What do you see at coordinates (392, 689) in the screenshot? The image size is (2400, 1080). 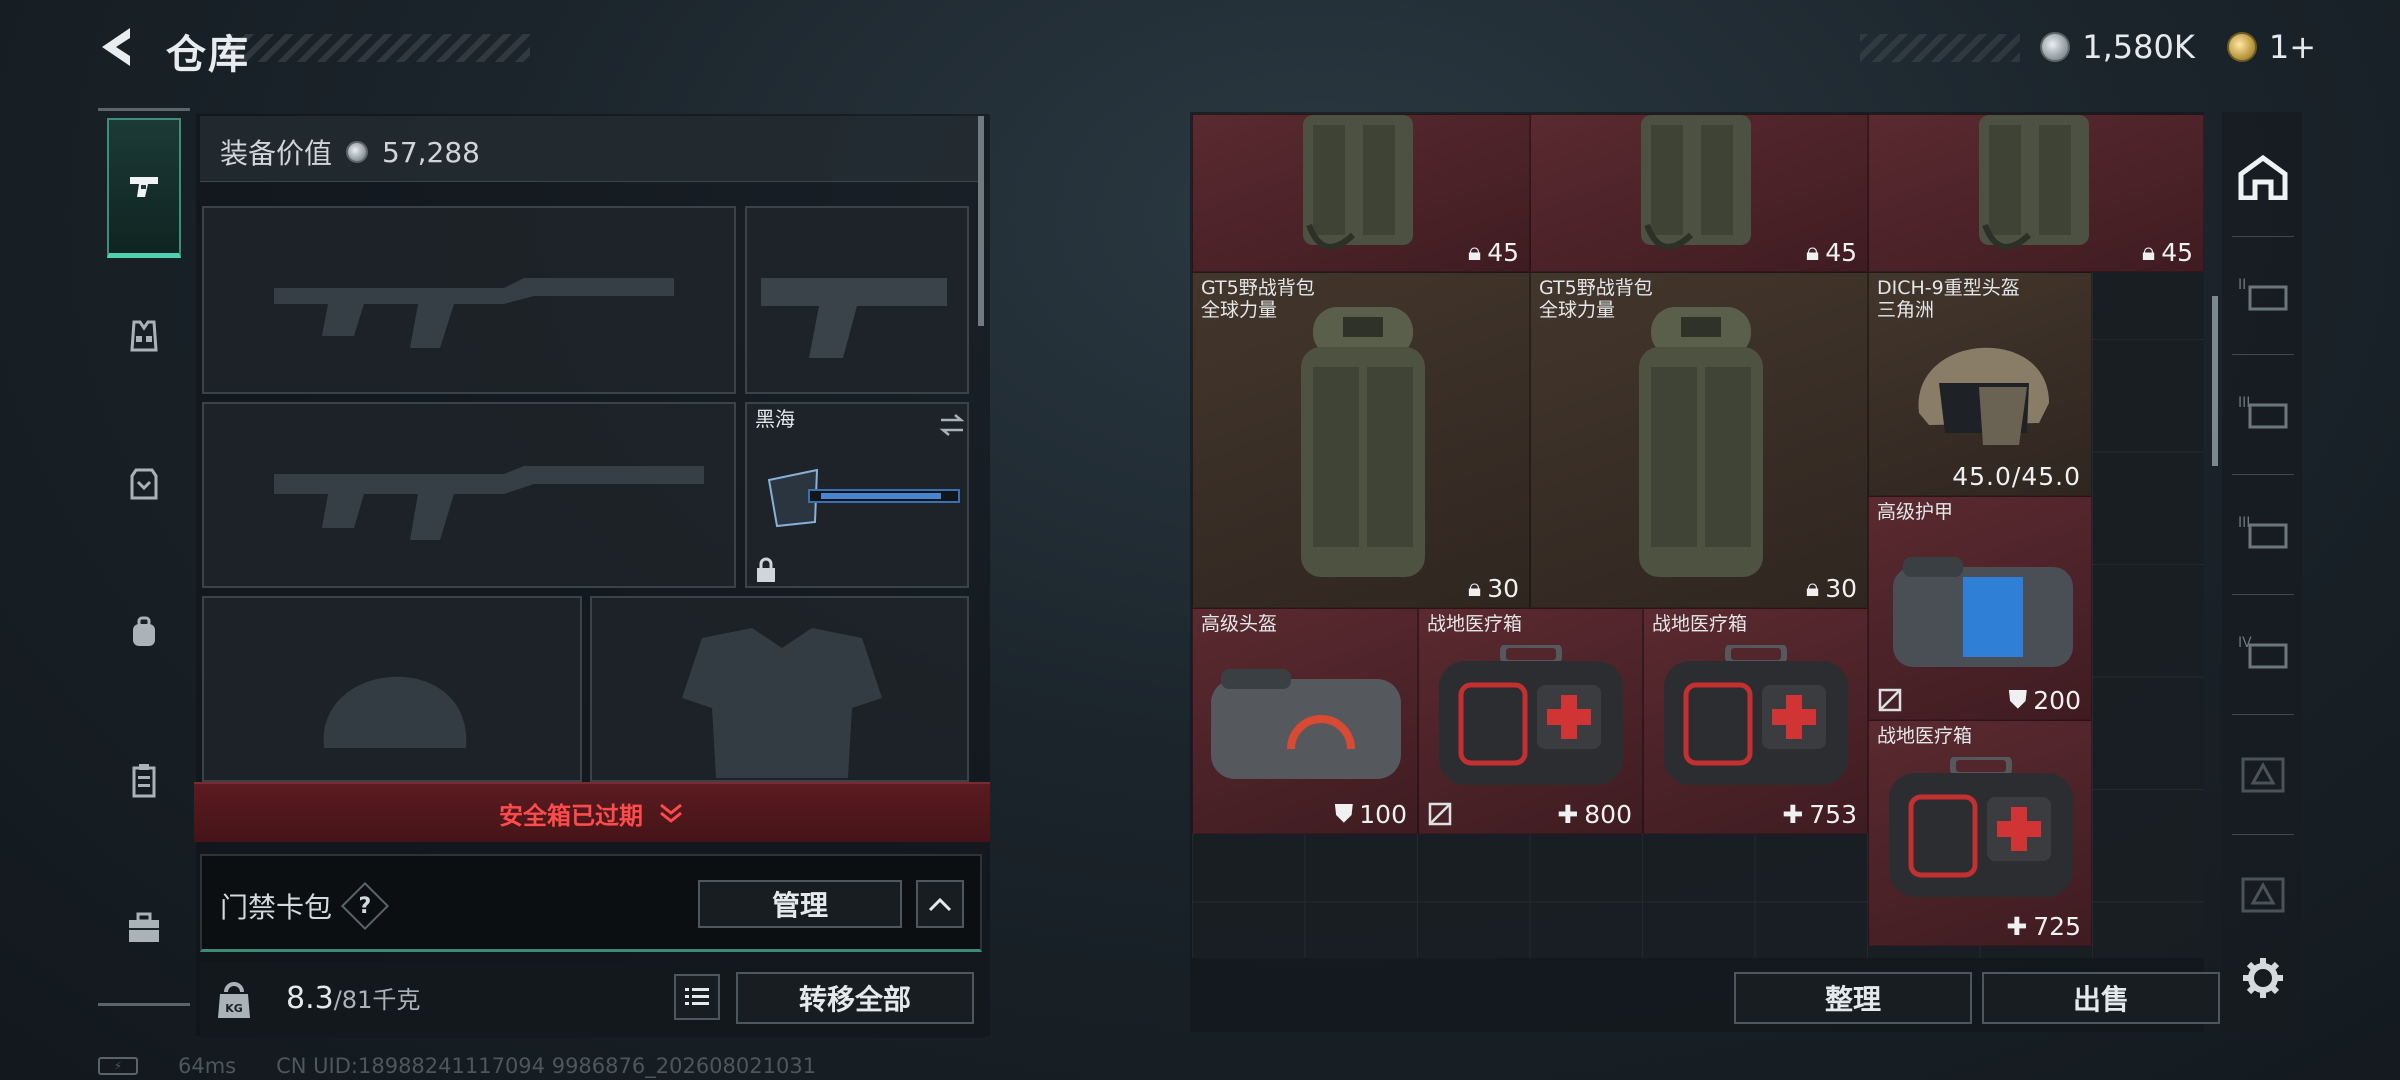 I see `helmet-slot` at bounding box center [392, 689].